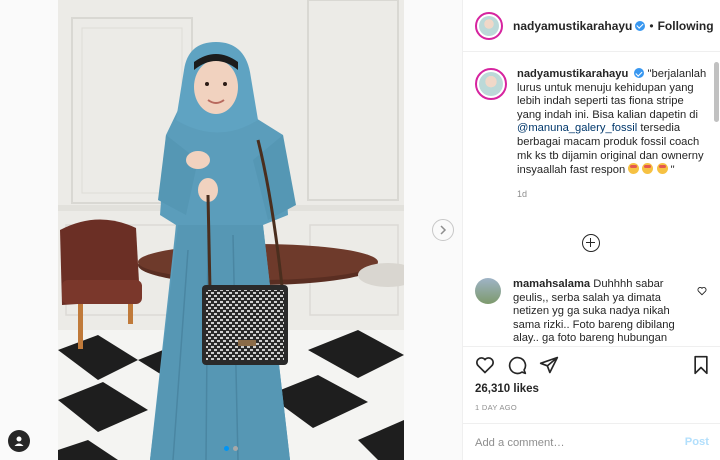  I want to click on save-button, so click(701, 365).